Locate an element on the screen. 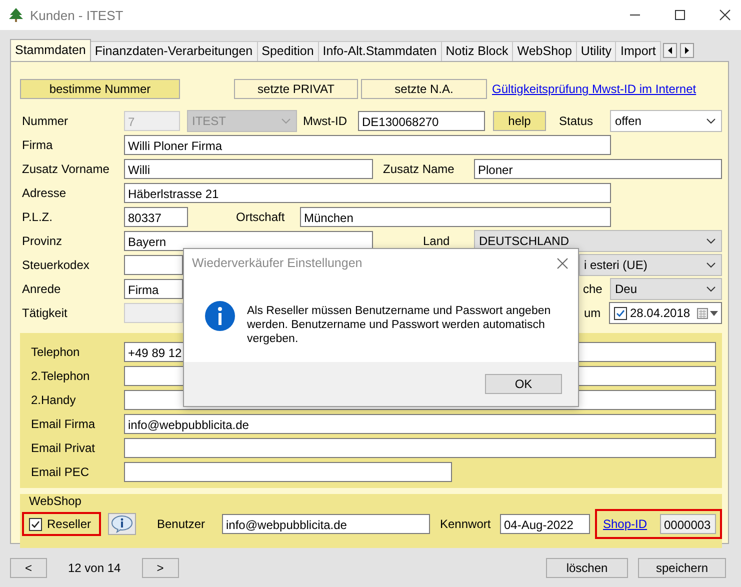 This screenshot has width=741, height=587. field-label: Steuerkodex is located at coordinates (56, 265).